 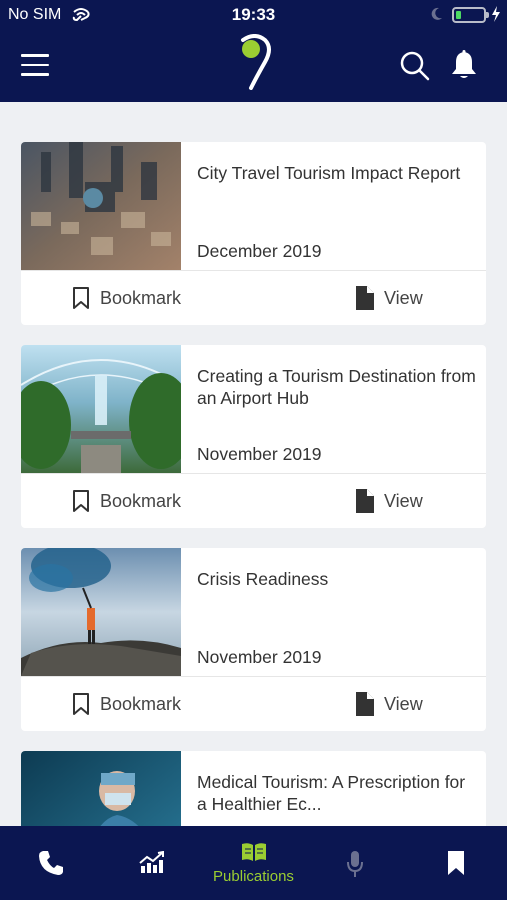 I want to click on trend-chart-icon, so click(x=151, y=862).